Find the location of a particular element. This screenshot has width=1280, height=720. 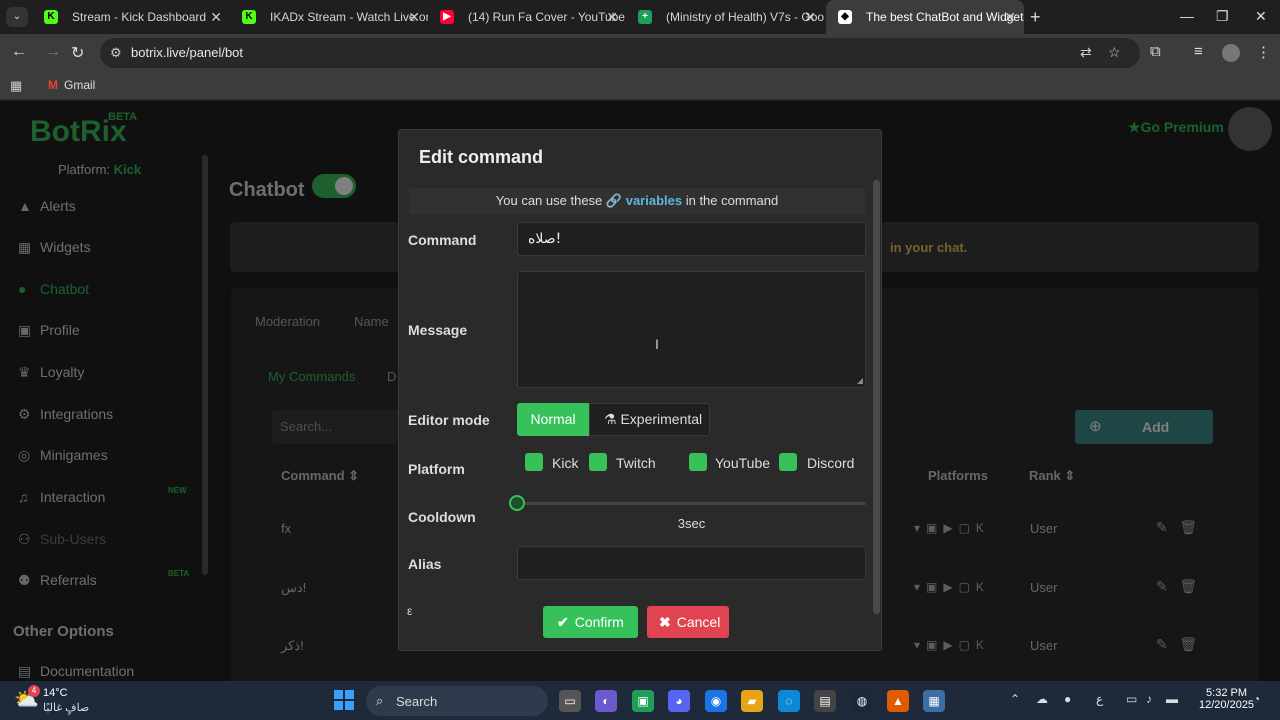

app-green-icon: ▣ is located at coordinates (643, 701).